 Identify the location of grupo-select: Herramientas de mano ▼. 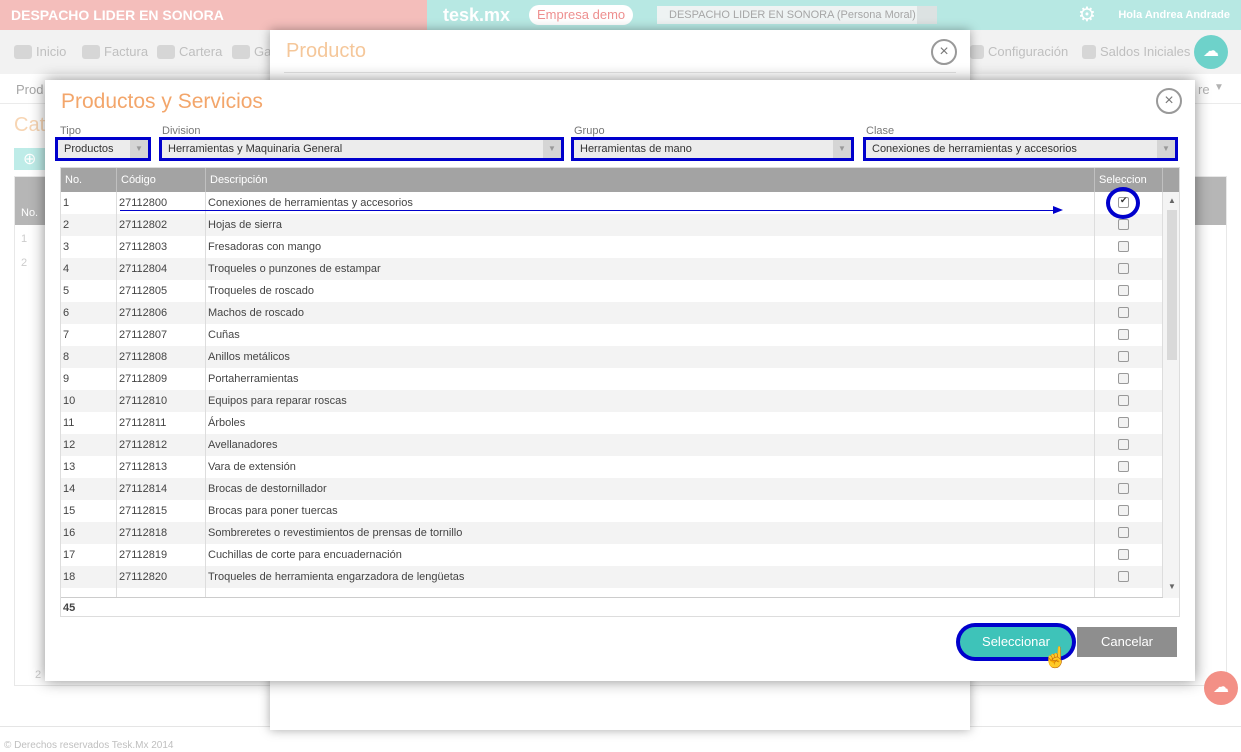
(712, 149).